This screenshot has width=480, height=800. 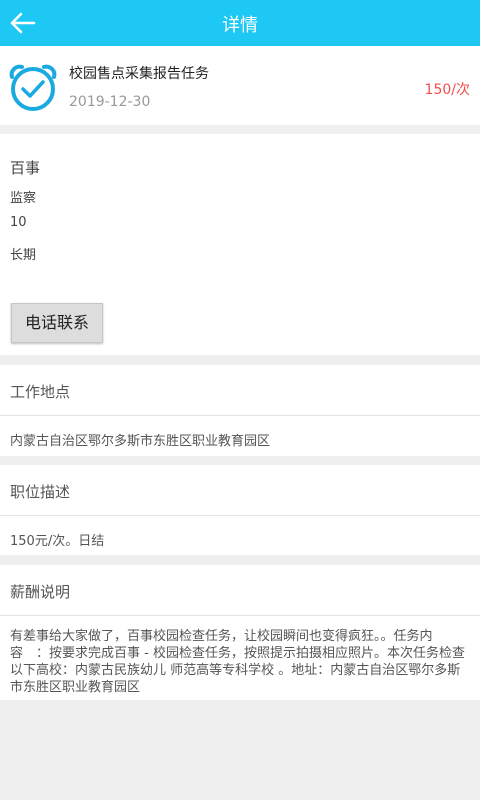 I want to click on salary-header: 薪酬说明, so click(x=240, y=590).